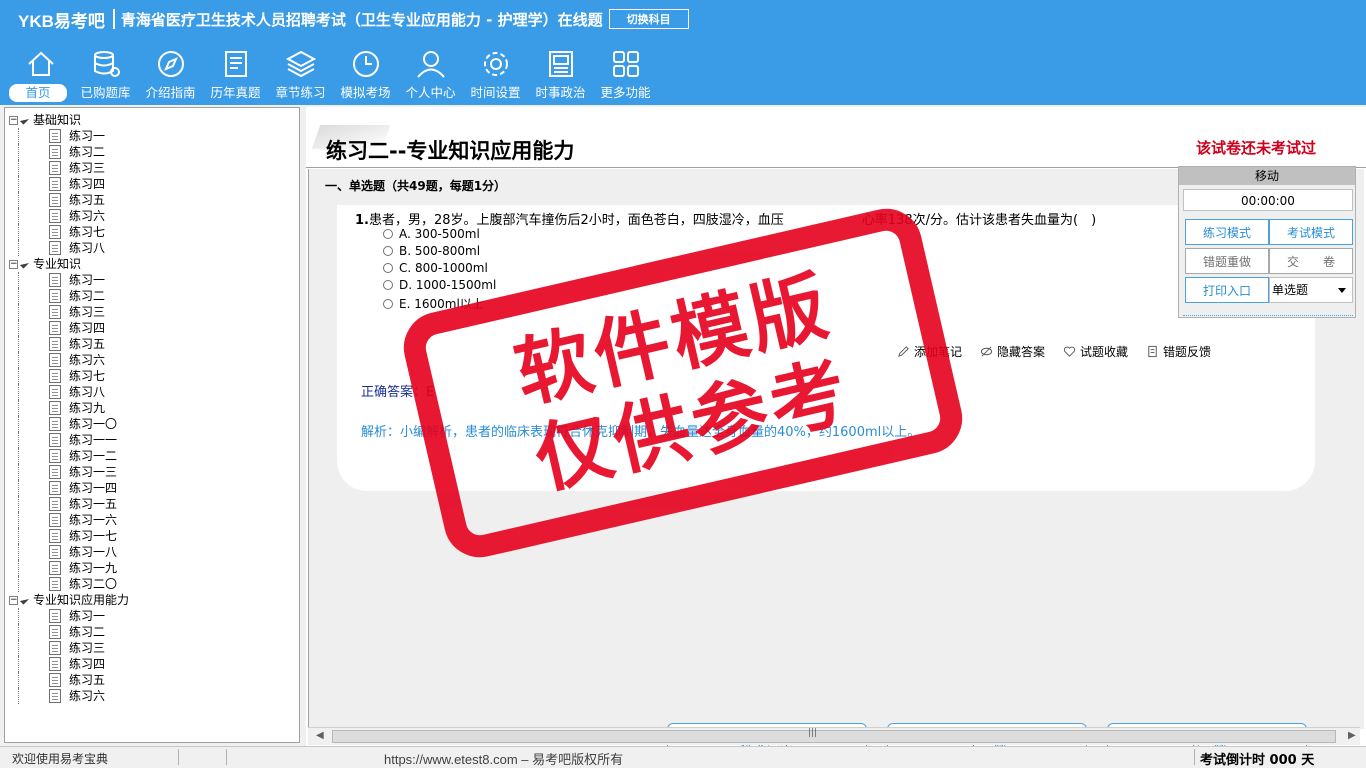 This screenshot has width=1366, height=768. Describe the element at coordinates (1311, 232) in the screenshot. I see `exam-mode-button: 考试模式` at that location.